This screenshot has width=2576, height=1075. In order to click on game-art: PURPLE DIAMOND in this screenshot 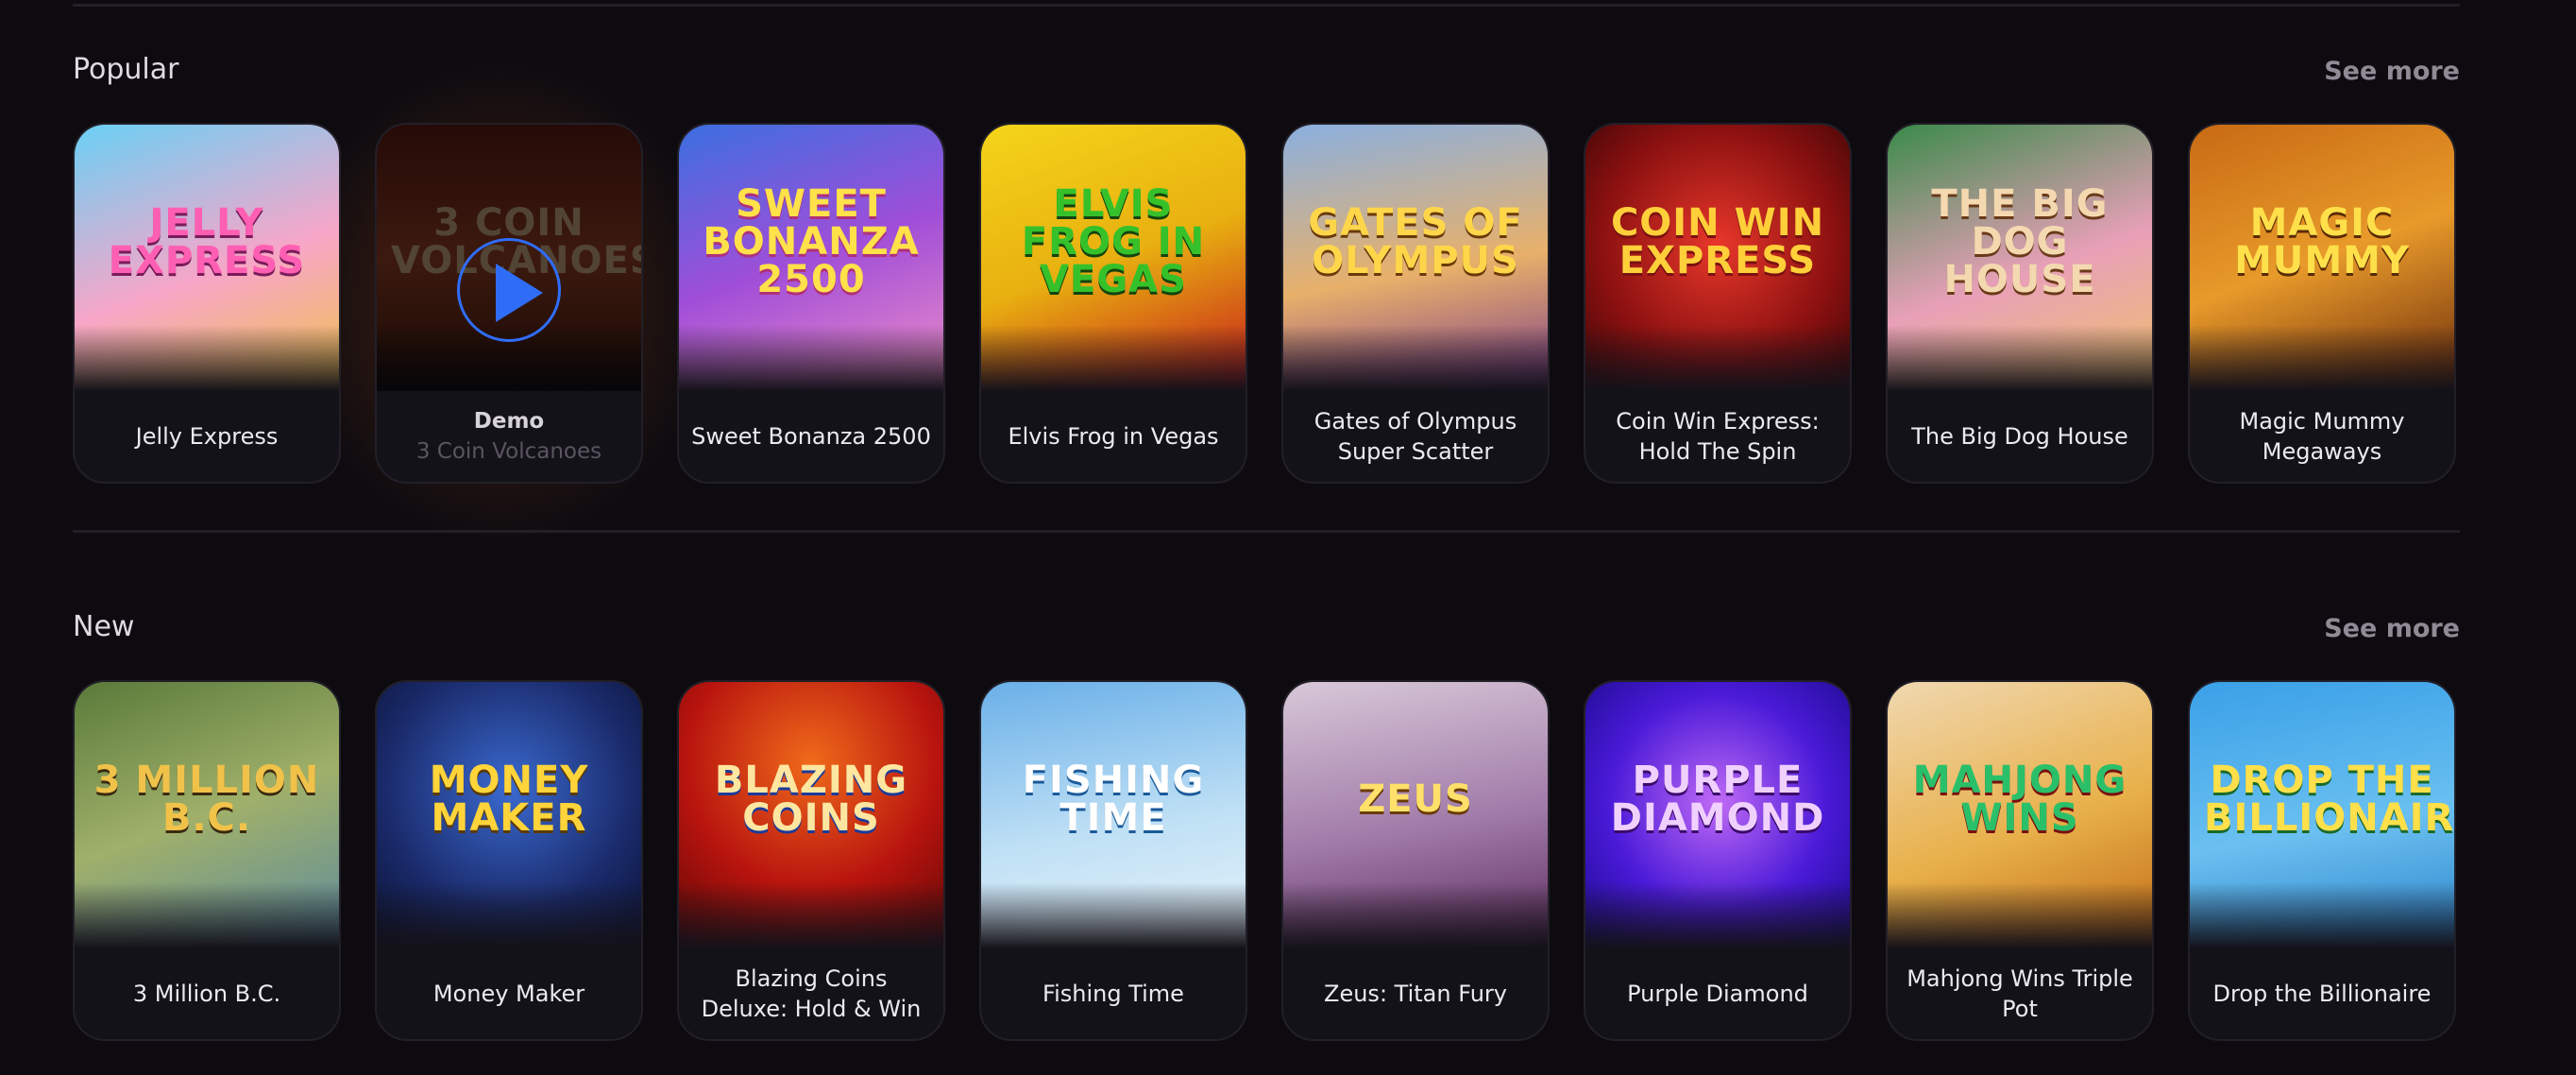, I will do `click(1717, 800)`.